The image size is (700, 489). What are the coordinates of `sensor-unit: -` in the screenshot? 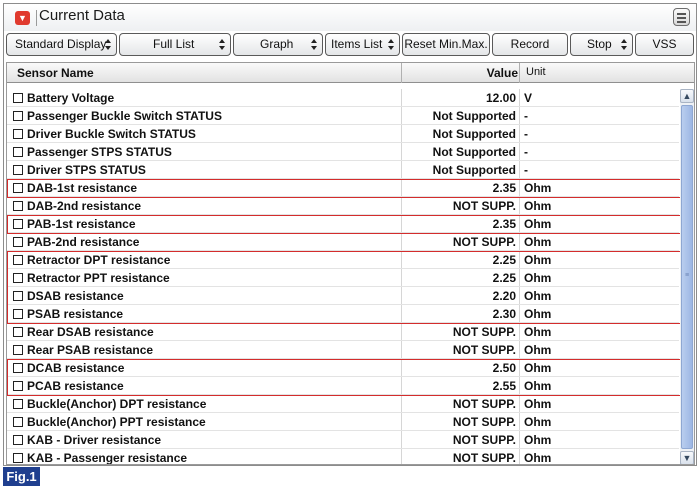 It's located at (526, 116).